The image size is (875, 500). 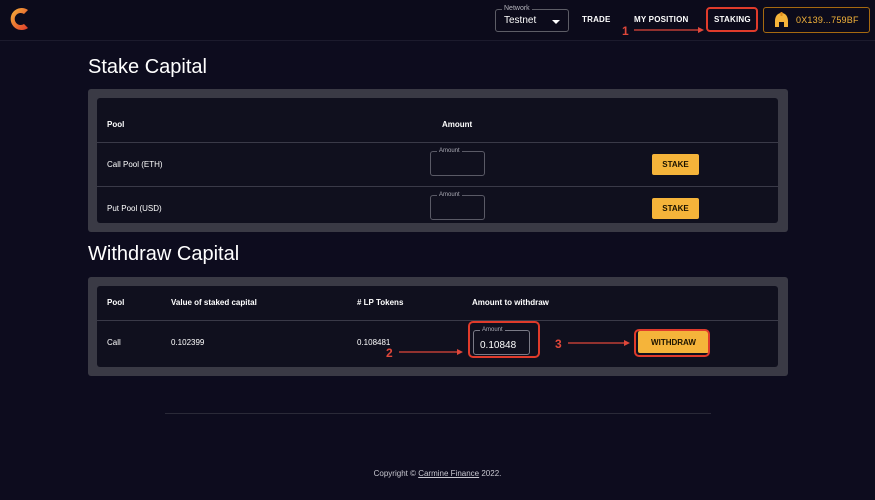 I want to click on pool-name: Put Pool (USD), so click(x=134, y=208).